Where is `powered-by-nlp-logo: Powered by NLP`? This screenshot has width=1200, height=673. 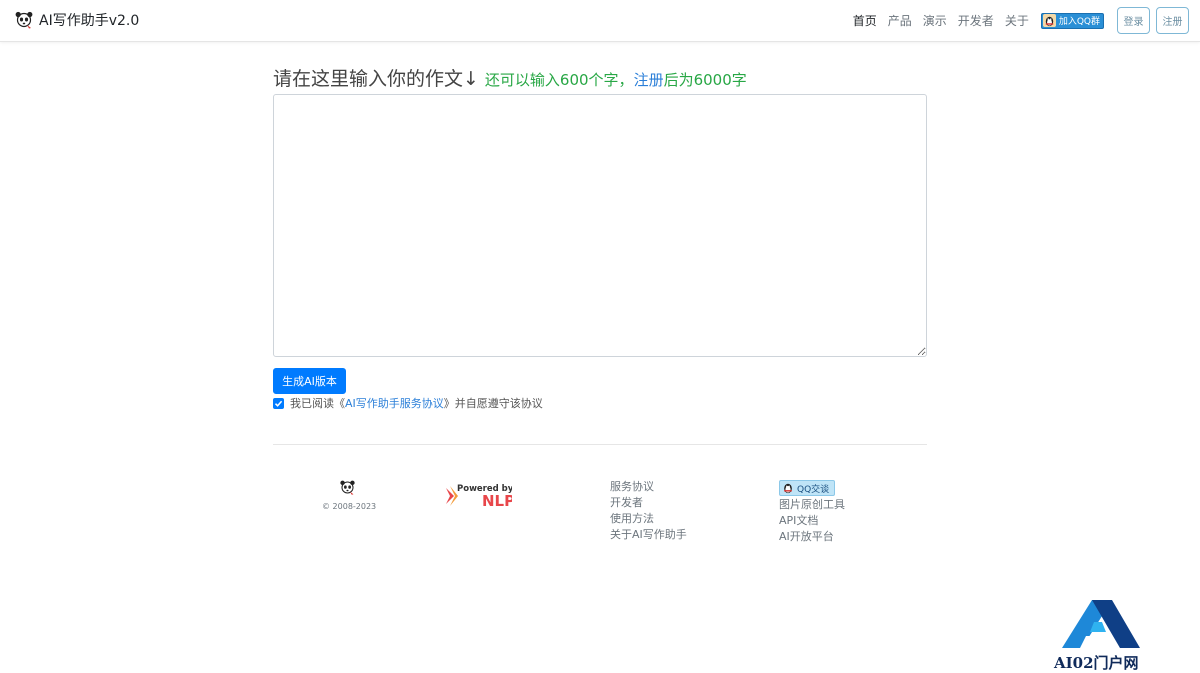 powered-by-nlp-logo: Powered by NLP is located at coordinates (479, 497).